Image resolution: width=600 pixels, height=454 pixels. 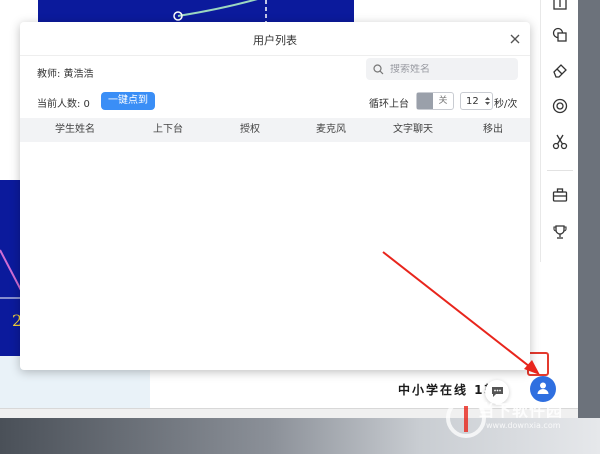 I want to click on column-stage: 上下台, so click(x=168, y=129).